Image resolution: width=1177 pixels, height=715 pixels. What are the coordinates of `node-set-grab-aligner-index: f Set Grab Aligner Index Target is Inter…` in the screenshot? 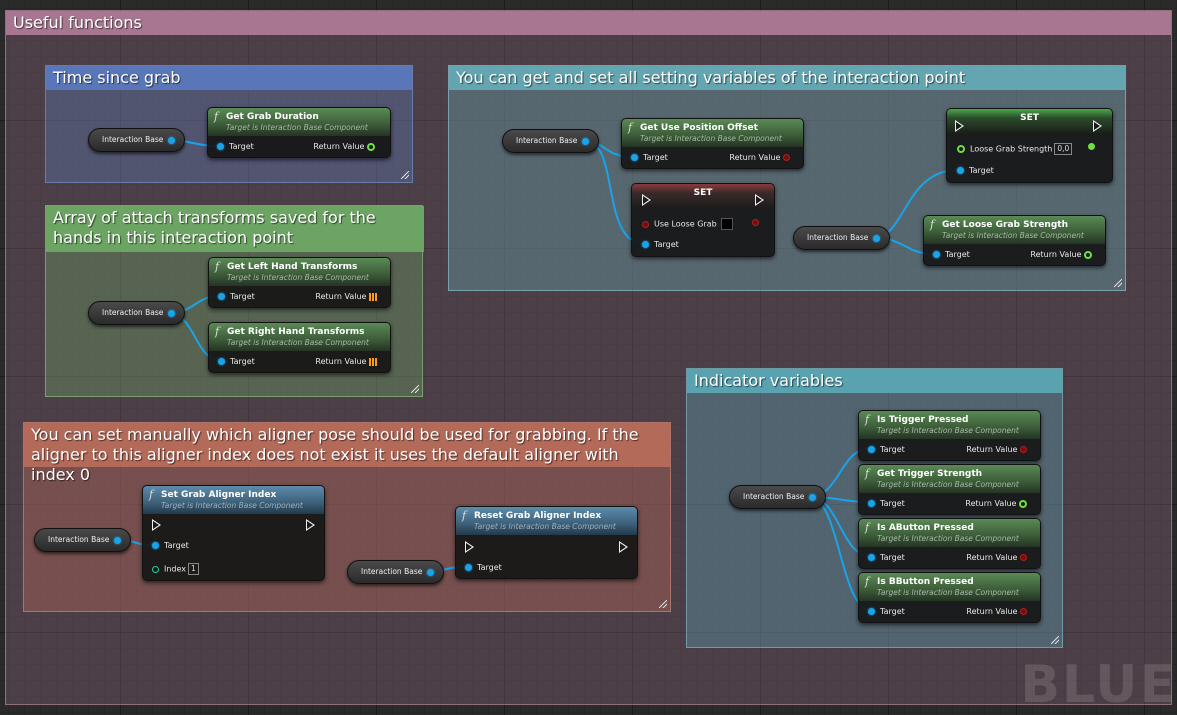 It's located at (233, 533).